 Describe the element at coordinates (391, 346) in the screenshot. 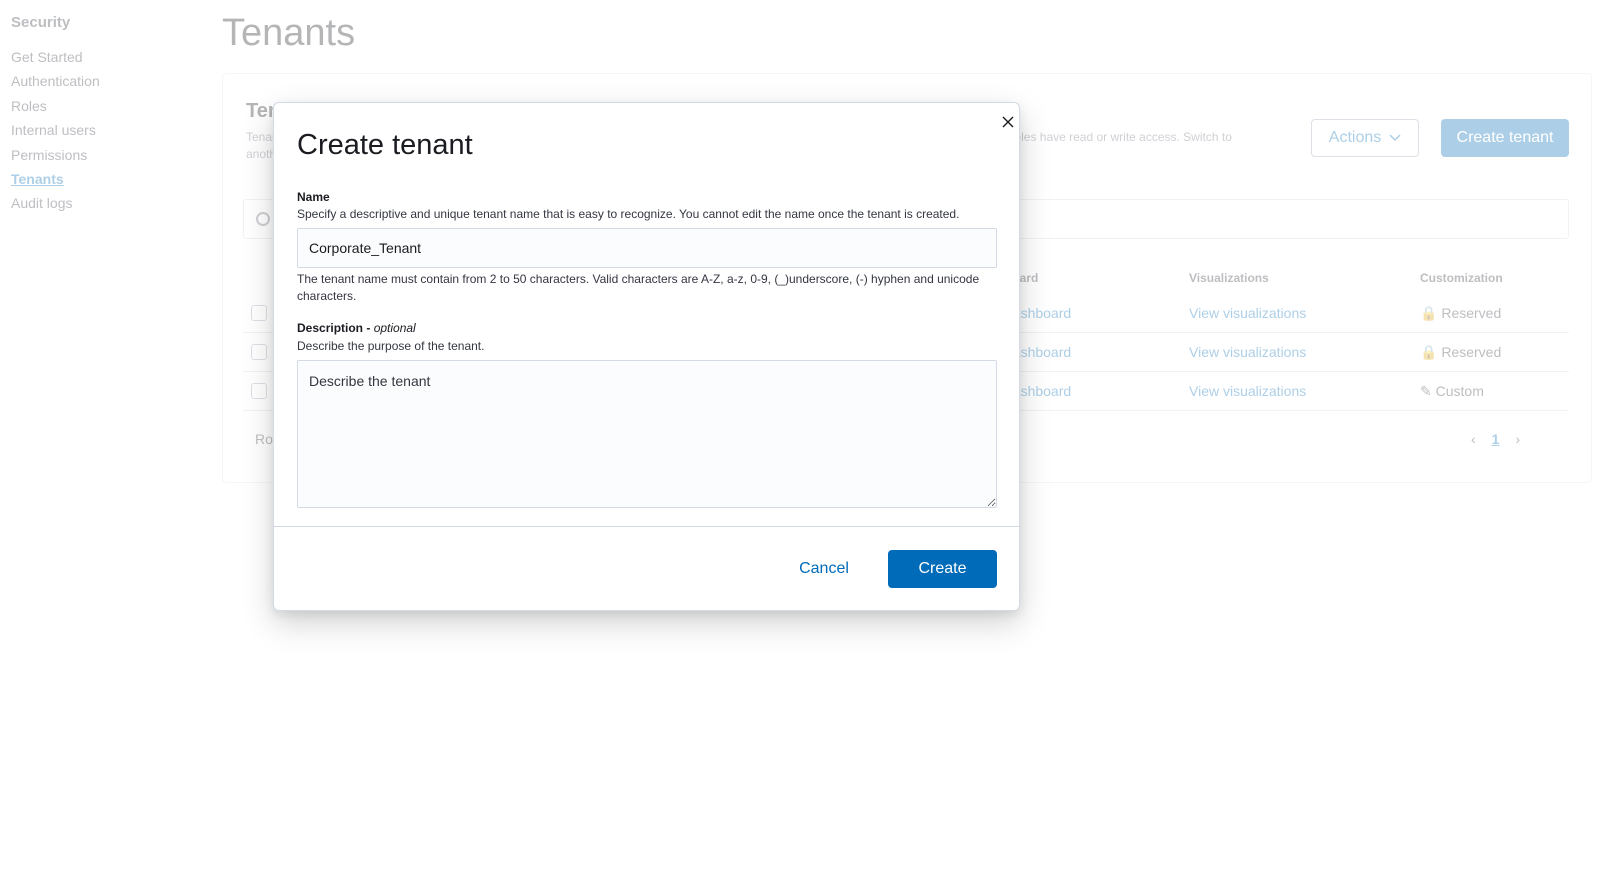

I see `description-help-text: Describe the purpose of the tenant.` at that location.